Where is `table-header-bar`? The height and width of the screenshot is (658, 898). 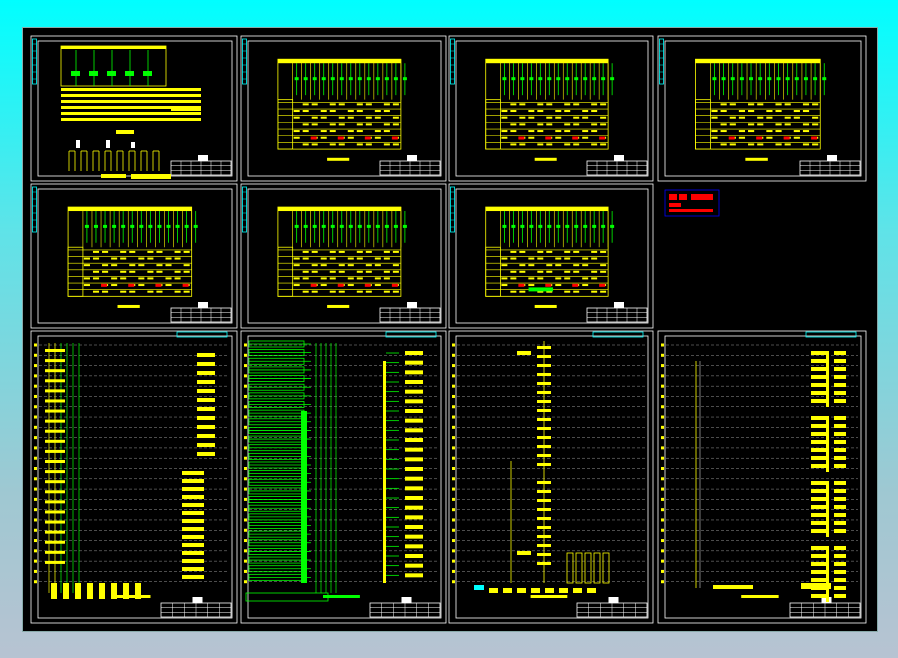
table-header-bar is located at coordinates (113, 47).